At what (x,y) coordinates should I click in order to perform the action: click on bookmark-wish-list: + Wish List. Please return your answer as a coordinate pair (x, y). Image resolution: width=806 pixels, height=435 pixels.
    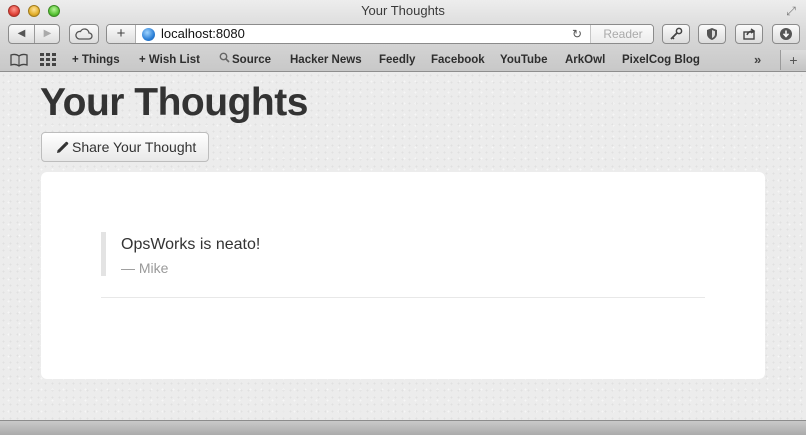
    Looking at the image, I should click on (169, 60).